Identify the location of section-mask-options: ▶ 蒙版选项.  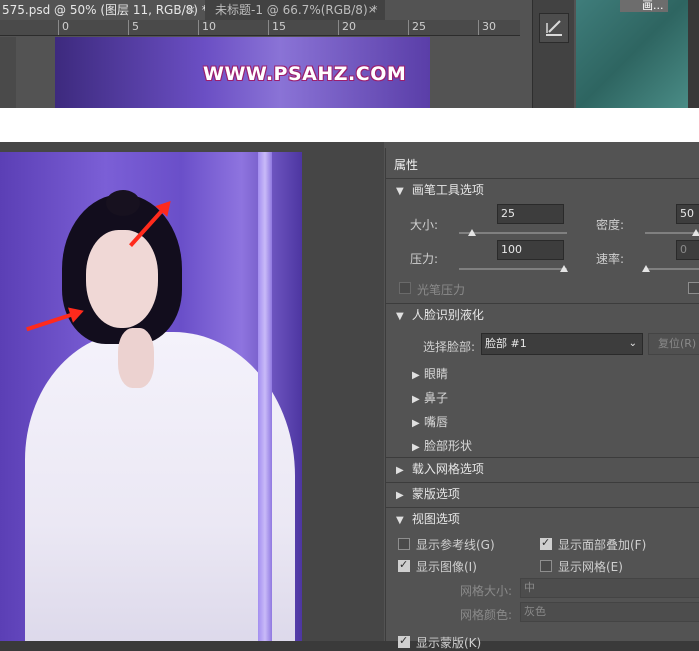
(542, 493).